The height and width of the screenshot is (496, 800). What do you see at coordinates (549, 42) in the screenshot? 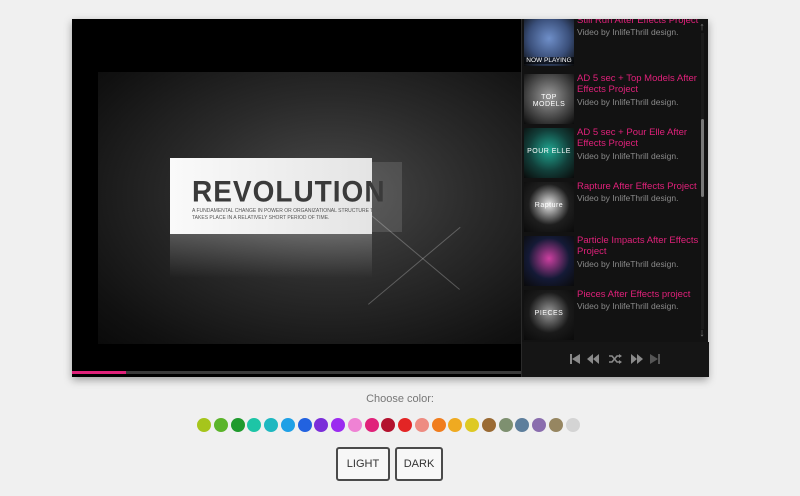
I see `video-thumbnail: NOW PLAYING` at bounding box center [549, 42].